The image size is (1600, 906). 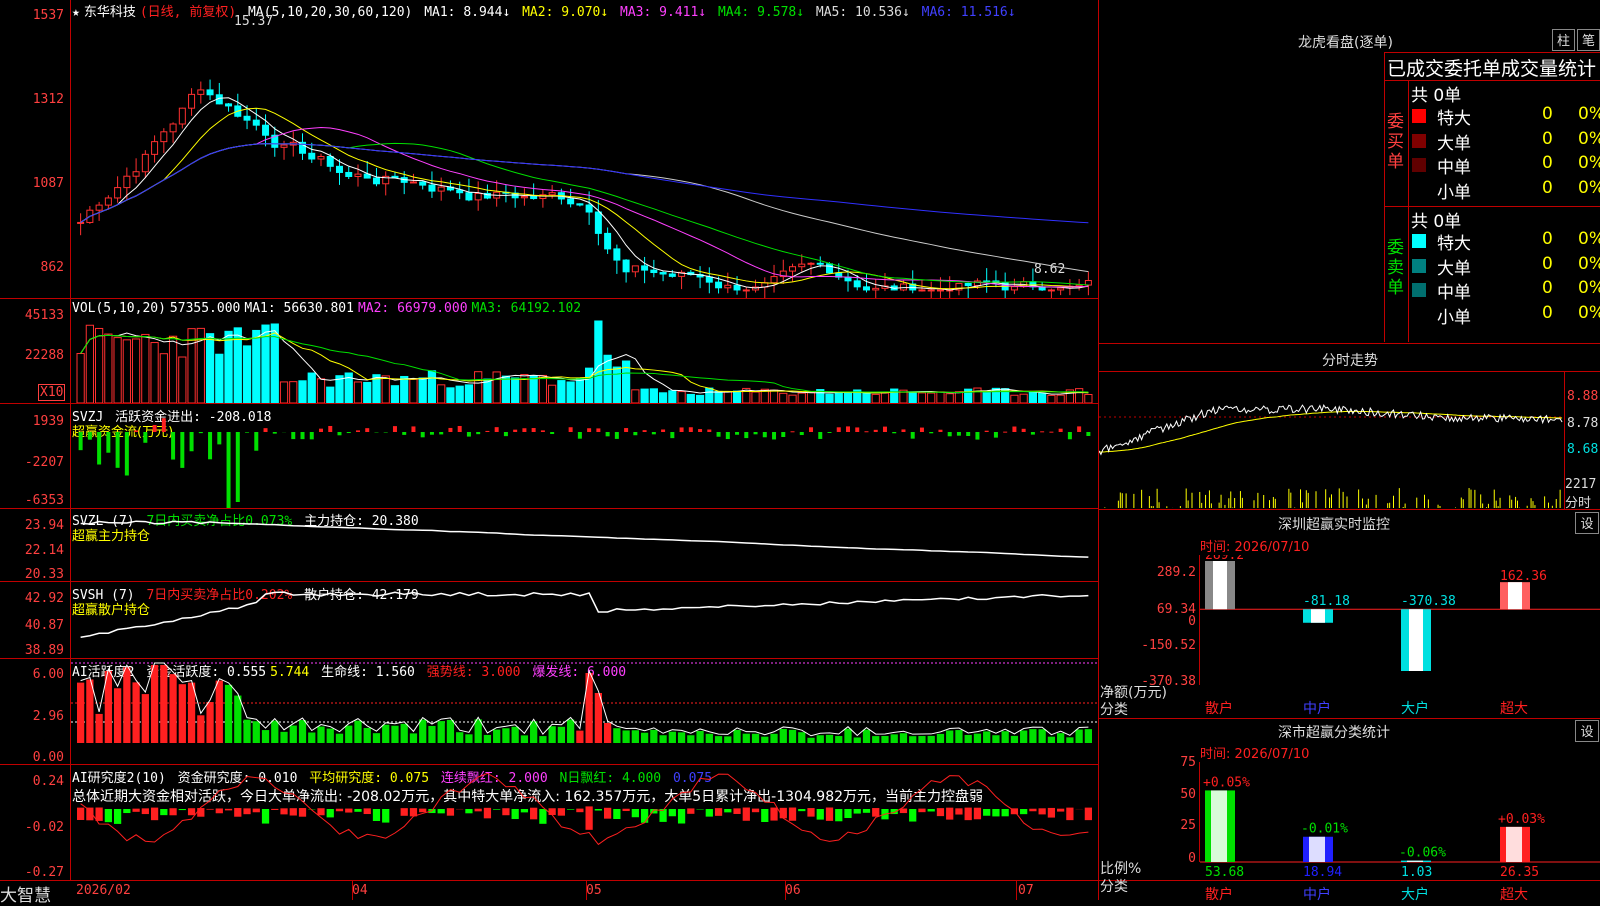 I want to click on classify-value: 1.03, so click(x=1416, y=872).